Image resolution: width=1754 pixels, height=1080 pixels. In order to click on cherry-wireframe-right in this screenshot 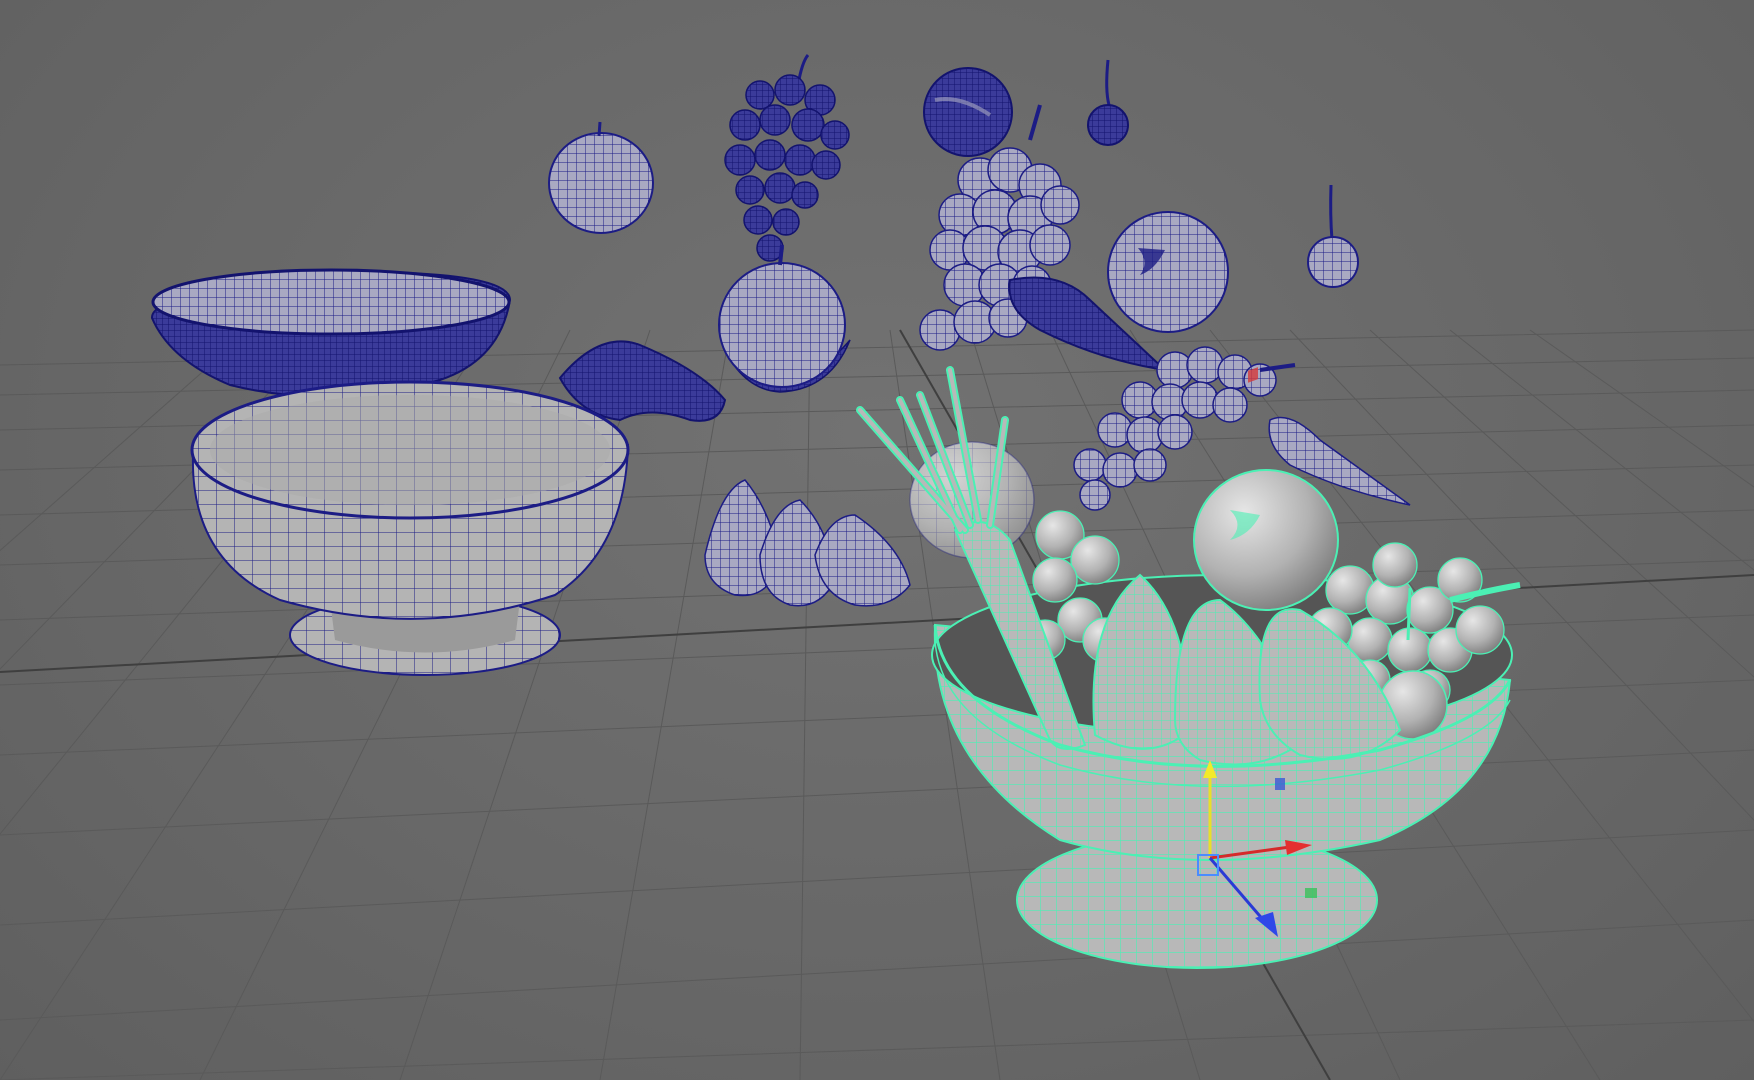, I will do `click(1333, 236)`.